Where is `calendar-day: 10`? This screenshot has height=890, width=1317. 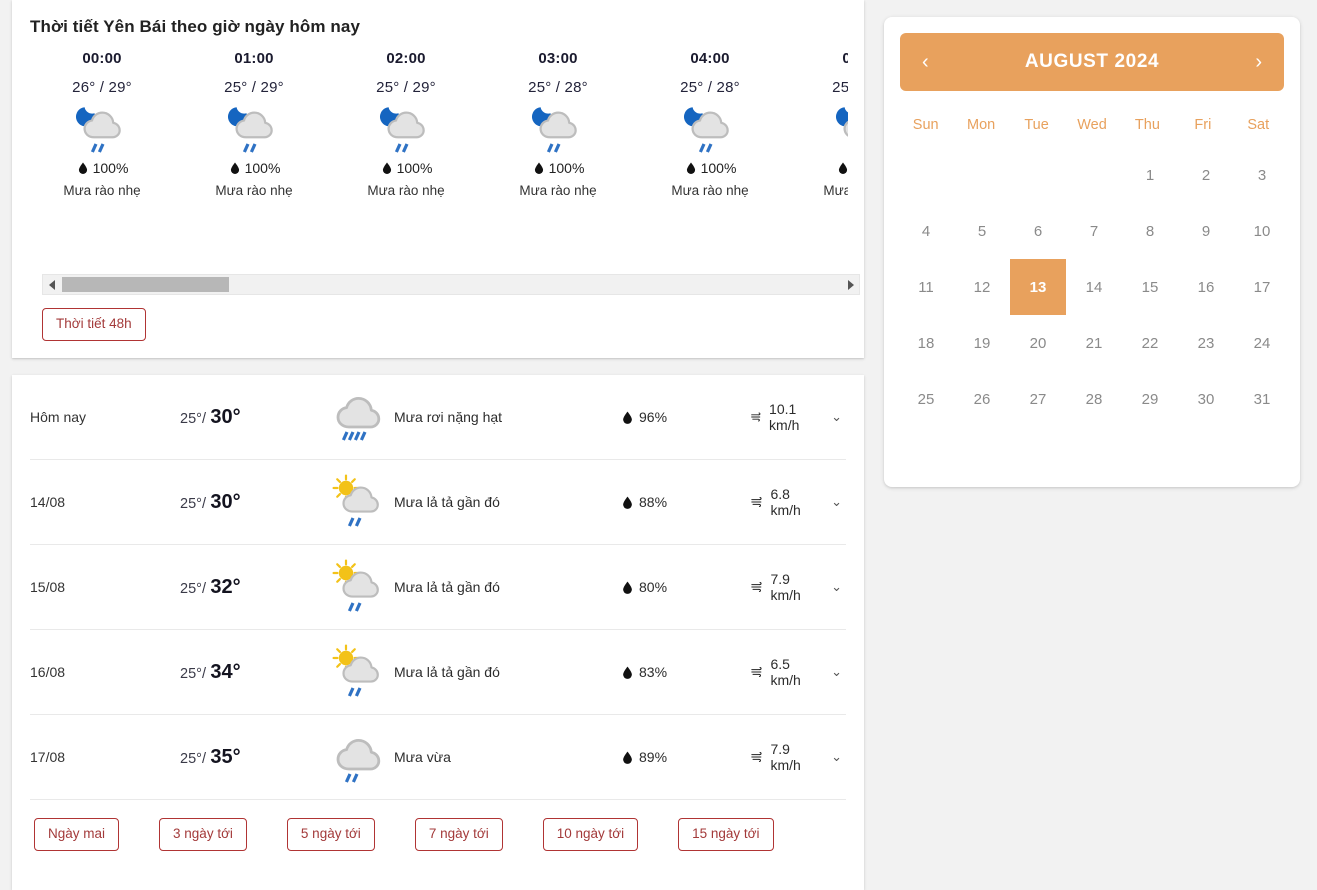 calendar-day: 10 is located at coordinates (1262, 231).